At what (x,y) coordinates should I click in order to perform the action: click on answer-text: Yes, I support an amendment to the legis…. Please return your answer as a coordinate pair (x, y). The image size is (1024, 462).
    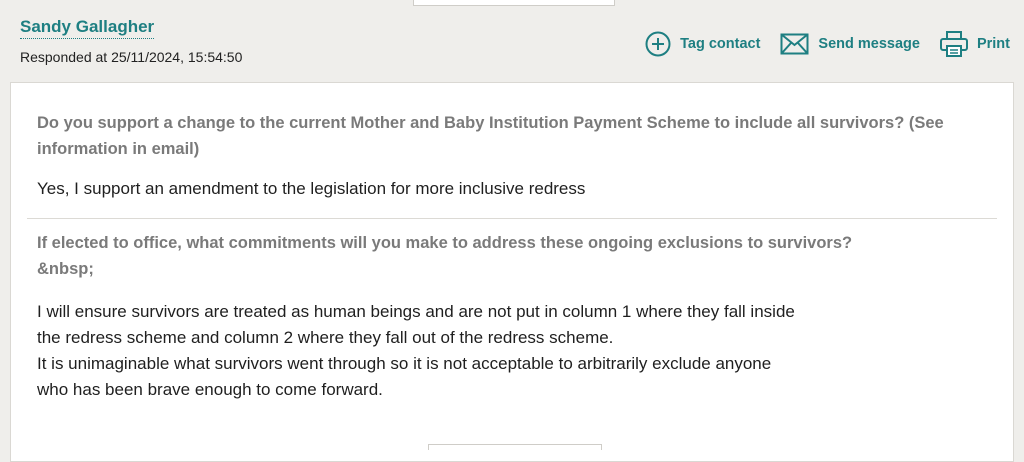
    Looking at the image, I should click on (512, 190).